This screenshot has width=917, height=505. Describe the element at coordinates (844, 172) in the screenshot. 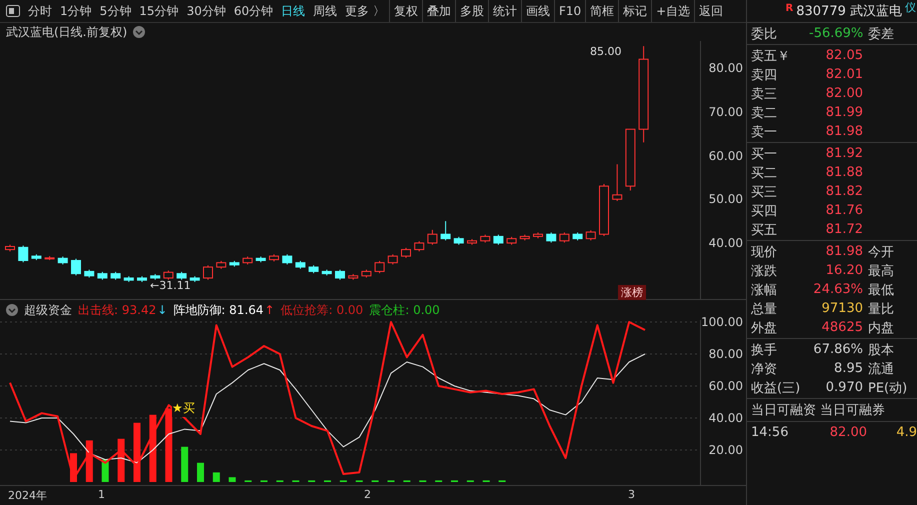

I see `quote-value: 81.88` at that location.